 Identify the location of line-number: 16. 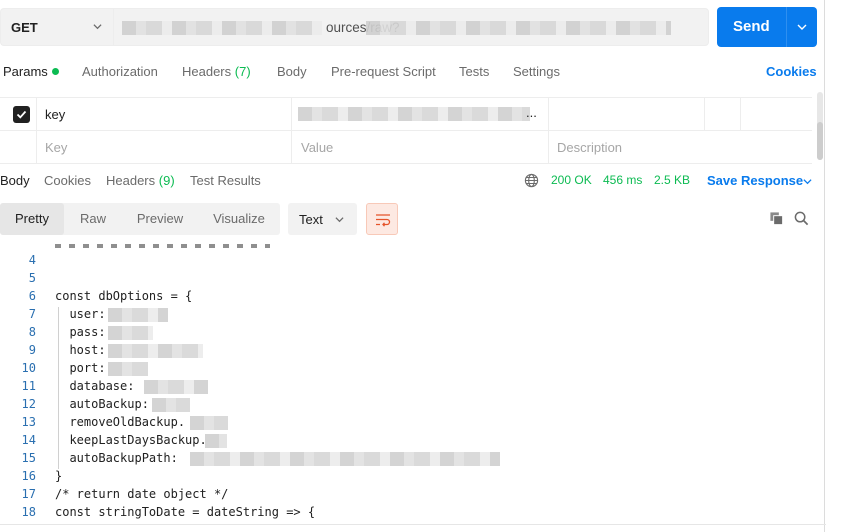
(28, 476).